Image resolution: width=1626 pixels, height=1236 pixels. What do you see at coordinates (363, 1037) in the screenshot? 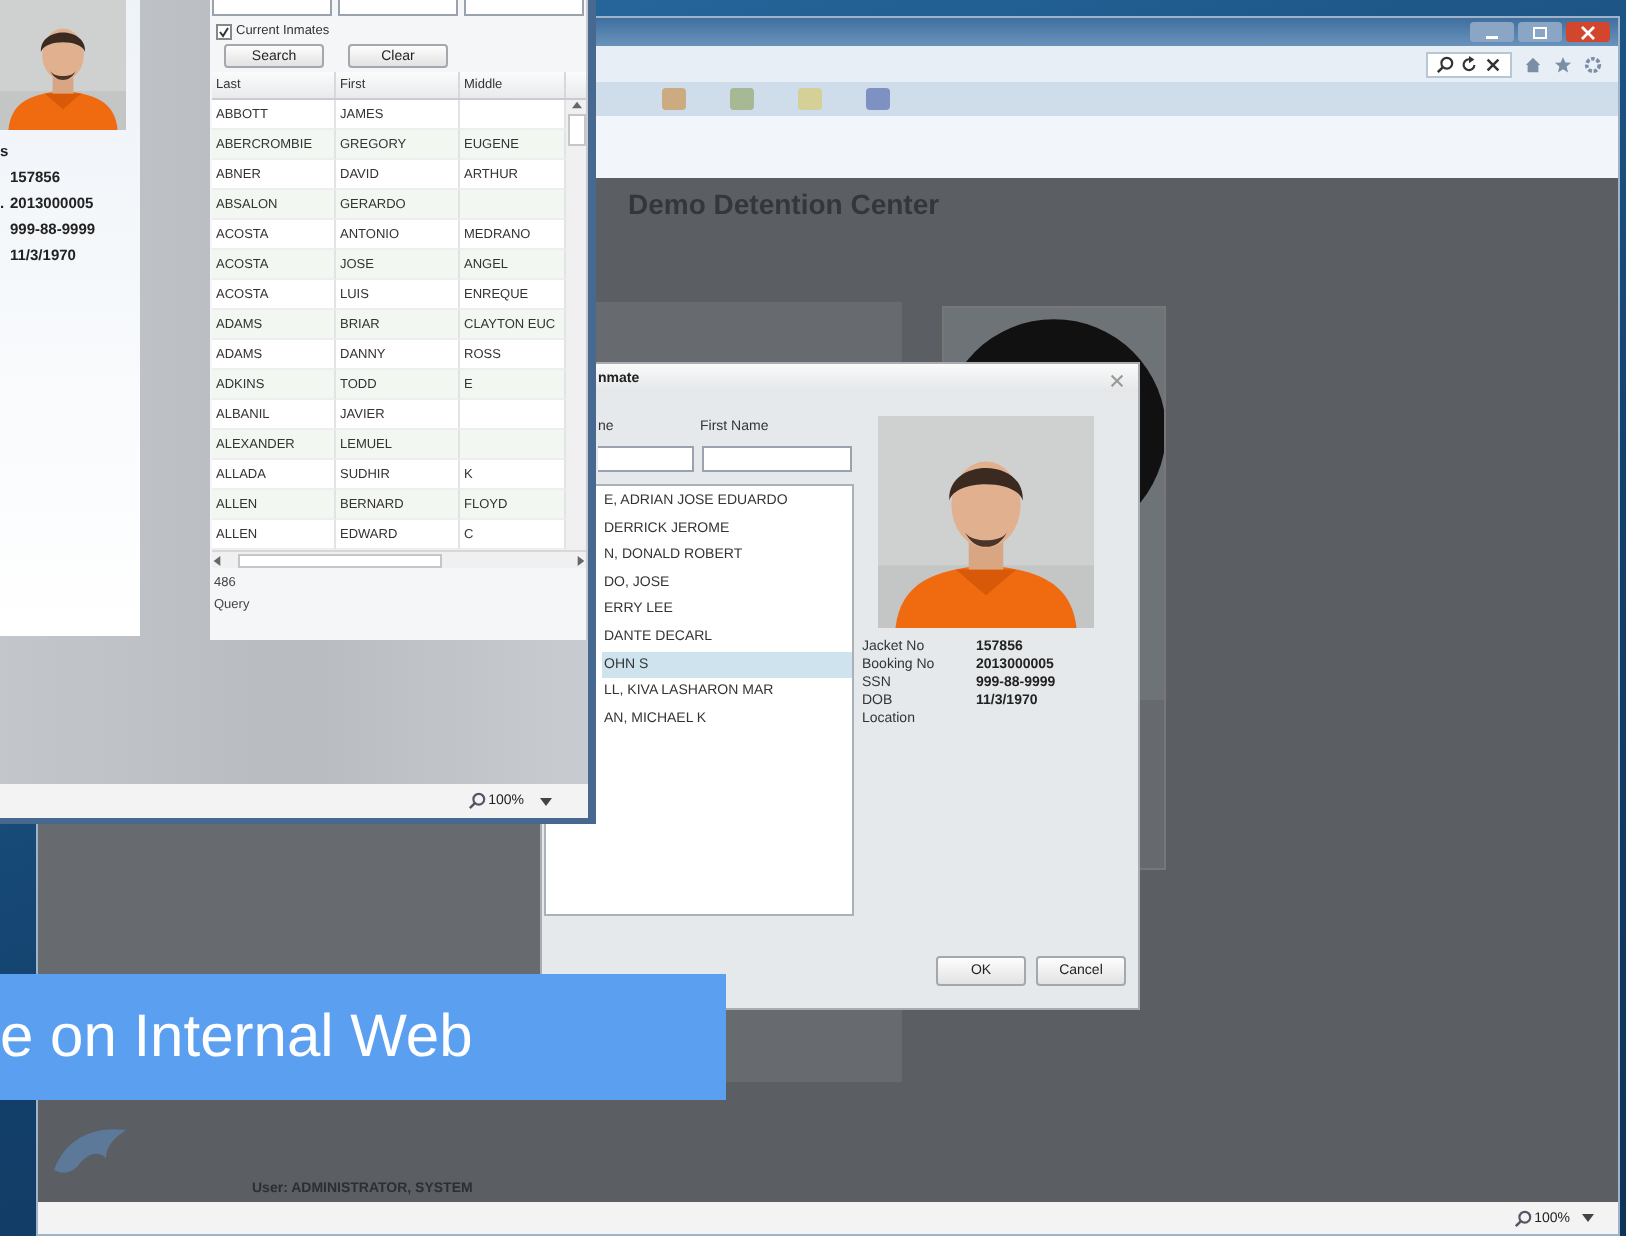
I see `slide-caption: e on Internal Web` at bounding box center [363, 1037].